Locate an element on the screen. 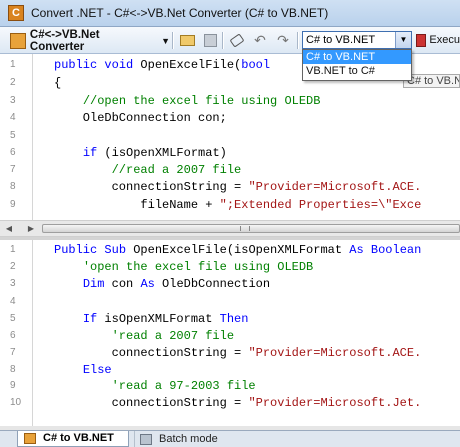  redo-button: ↷ is located at coordinates (283, 40).